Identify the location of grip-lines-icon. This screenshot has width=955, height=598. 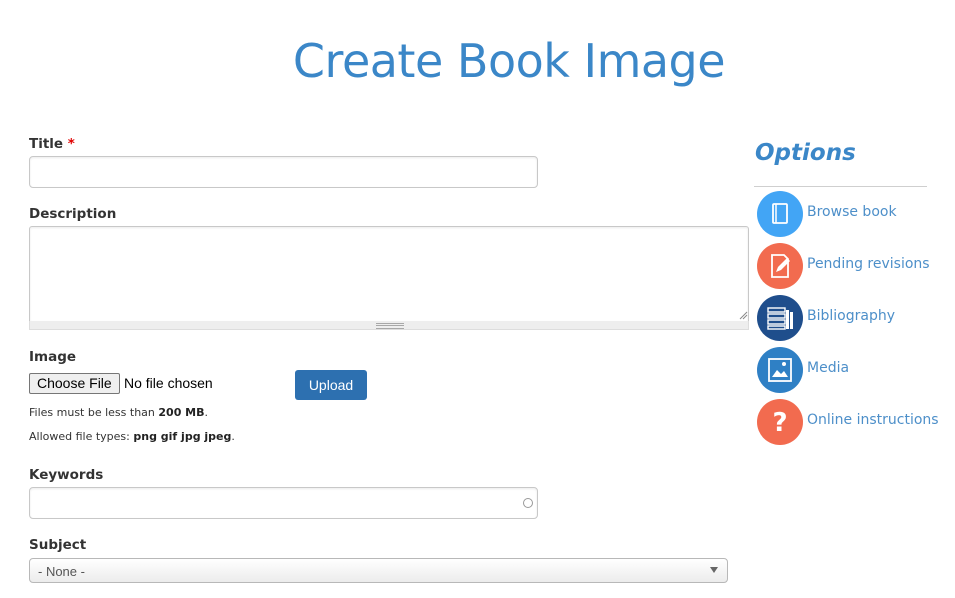
(390, 326).